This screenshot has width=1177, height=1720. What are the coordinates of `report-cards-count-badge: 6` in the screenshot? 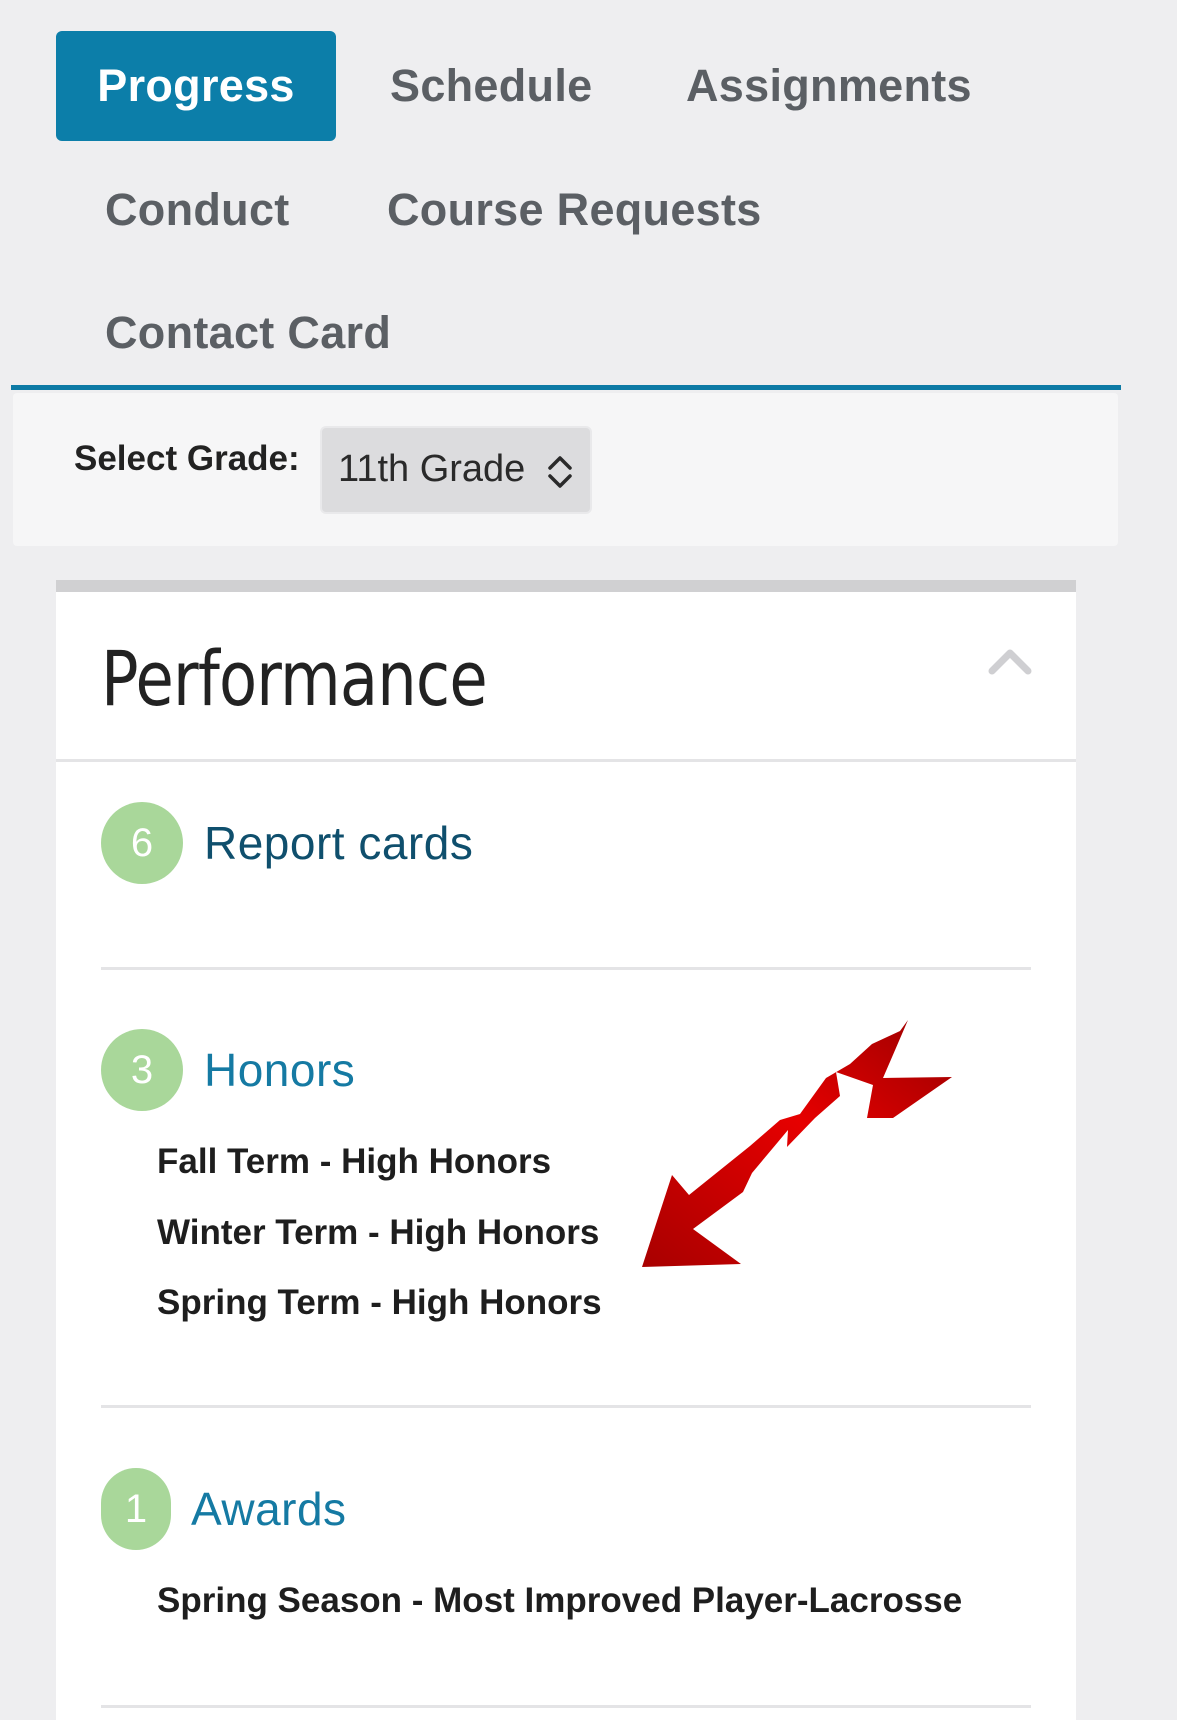 It's located at (142, 843).